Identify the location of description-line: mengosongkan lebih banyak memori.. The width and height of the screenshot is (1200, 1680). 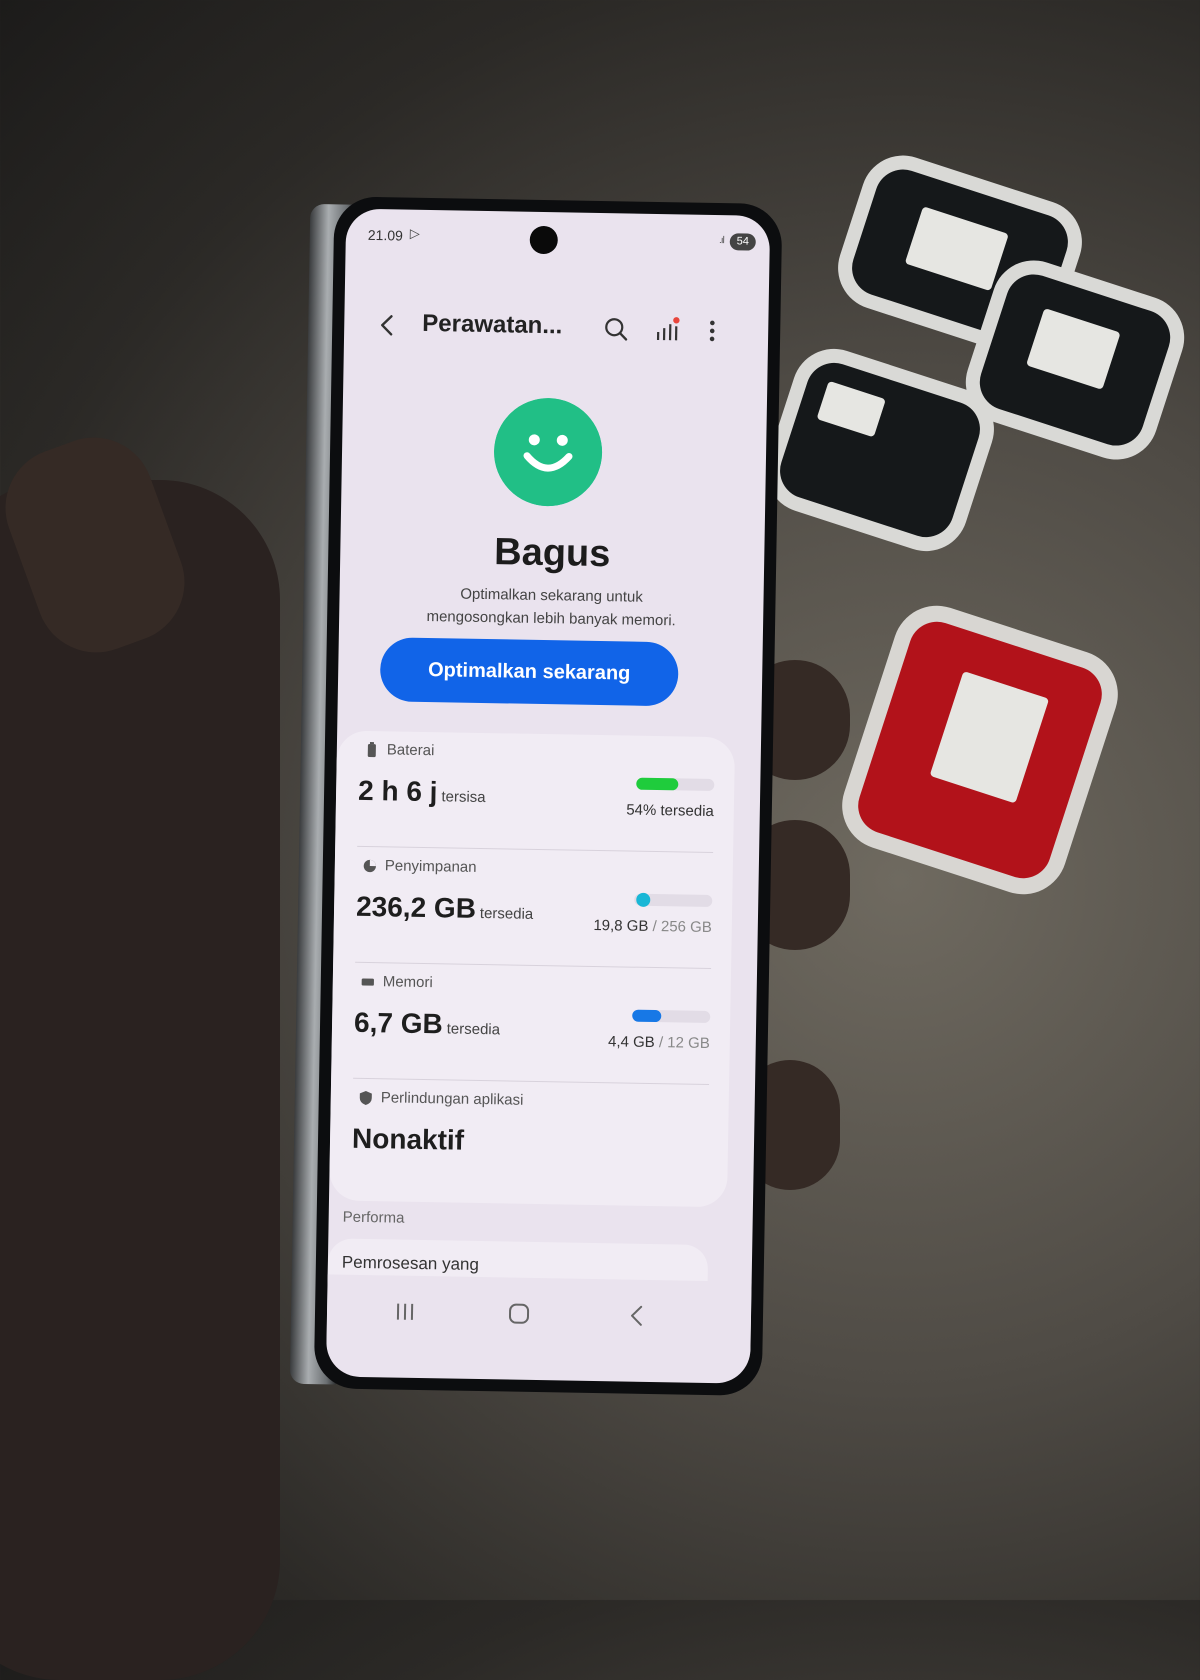
(551, 618).